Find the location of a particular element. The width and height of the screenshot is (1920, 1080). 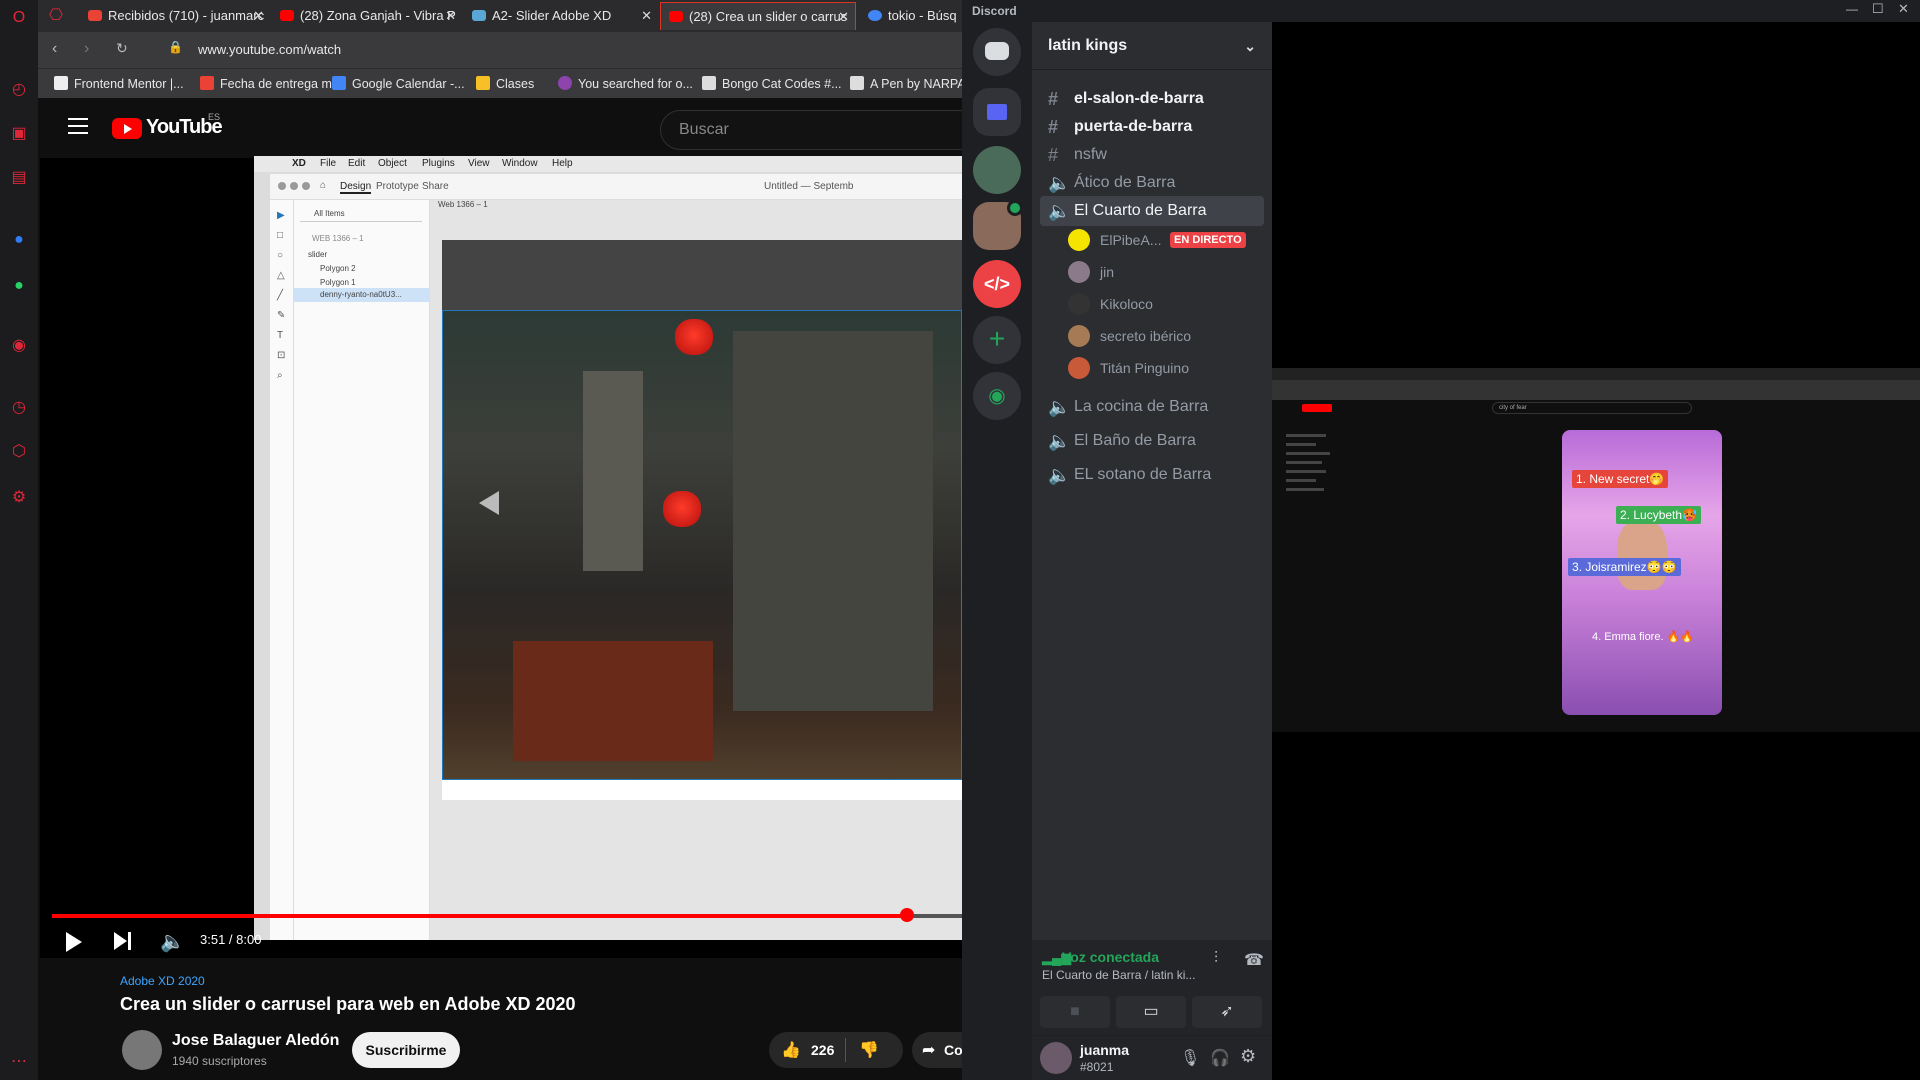

explore-icon: ◉ is located at coordinates (997, 396).